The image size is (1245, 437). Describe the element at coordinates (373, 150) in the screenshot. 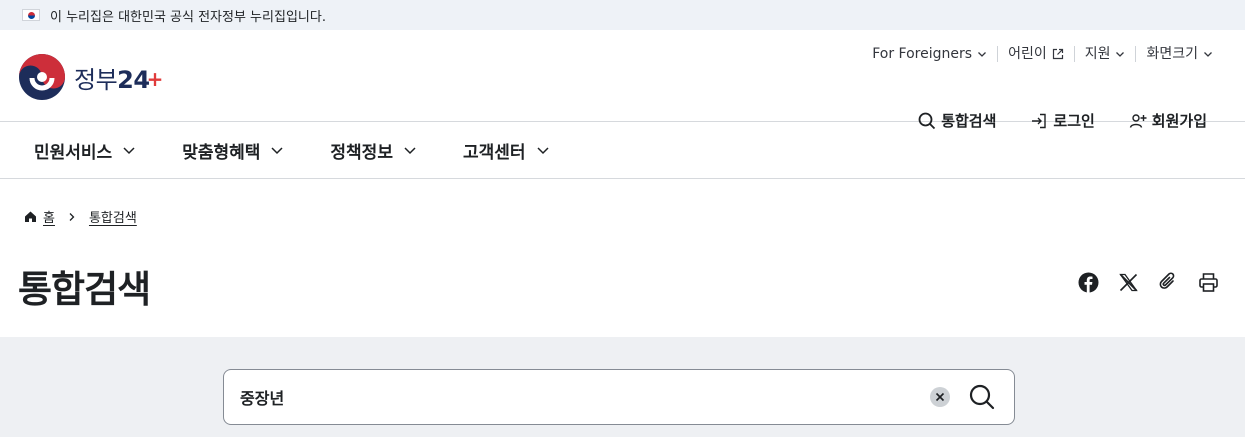

I see `gnb-policy-info: 정책정보` at that location.